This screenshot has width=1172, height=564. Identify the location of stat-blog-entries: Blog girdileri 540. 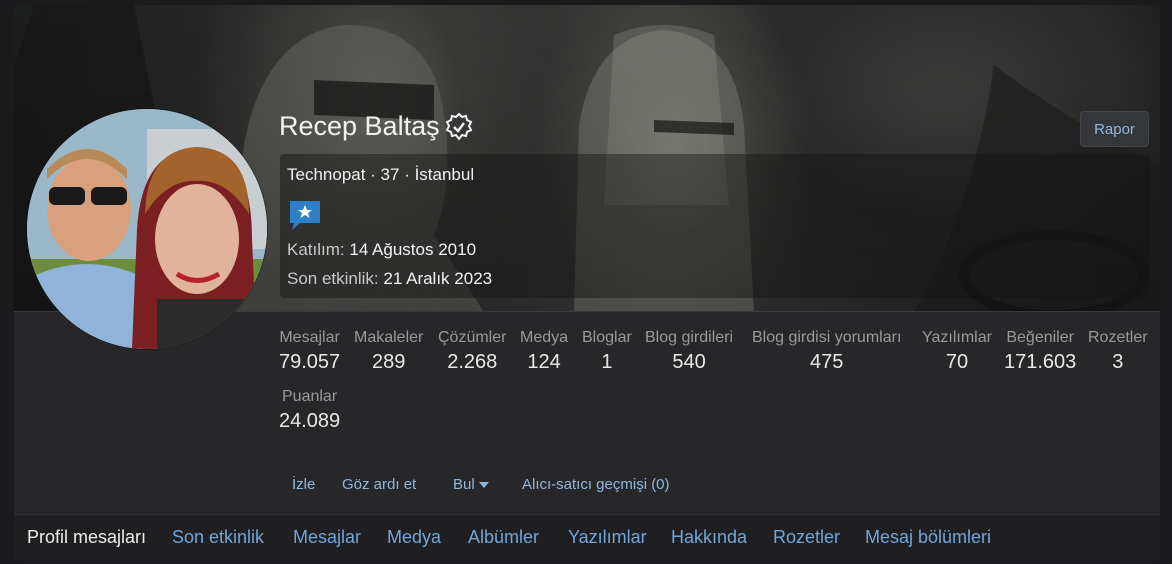
(689, 351).